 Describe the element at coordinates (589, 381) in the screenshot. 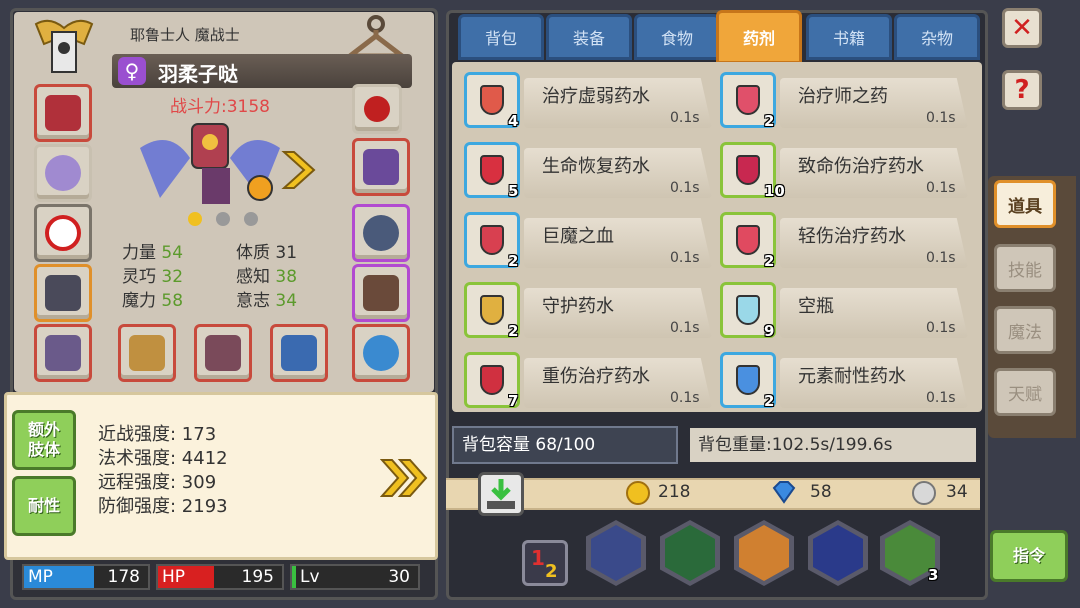

I see `item-row: 7 重伤治疗药水 0.1s` at that location.